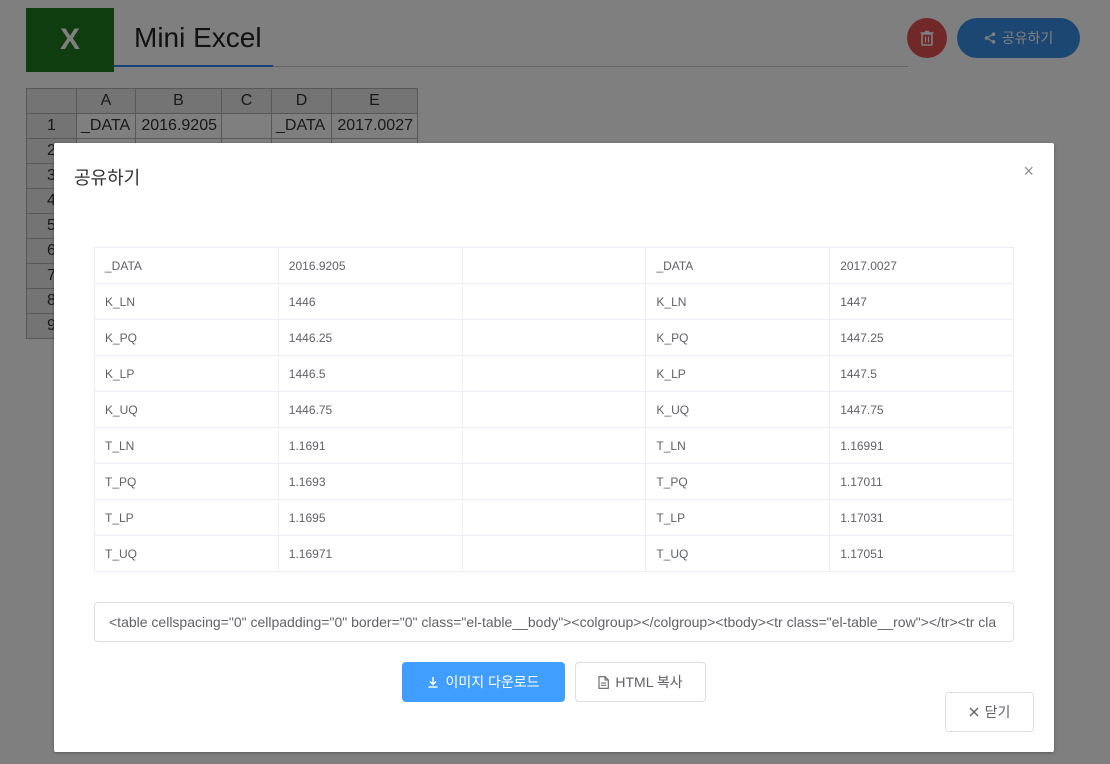  Describe the element at coordinates (370, 517) in the screenshot. I see `table-cell: 1.1695` at that location.